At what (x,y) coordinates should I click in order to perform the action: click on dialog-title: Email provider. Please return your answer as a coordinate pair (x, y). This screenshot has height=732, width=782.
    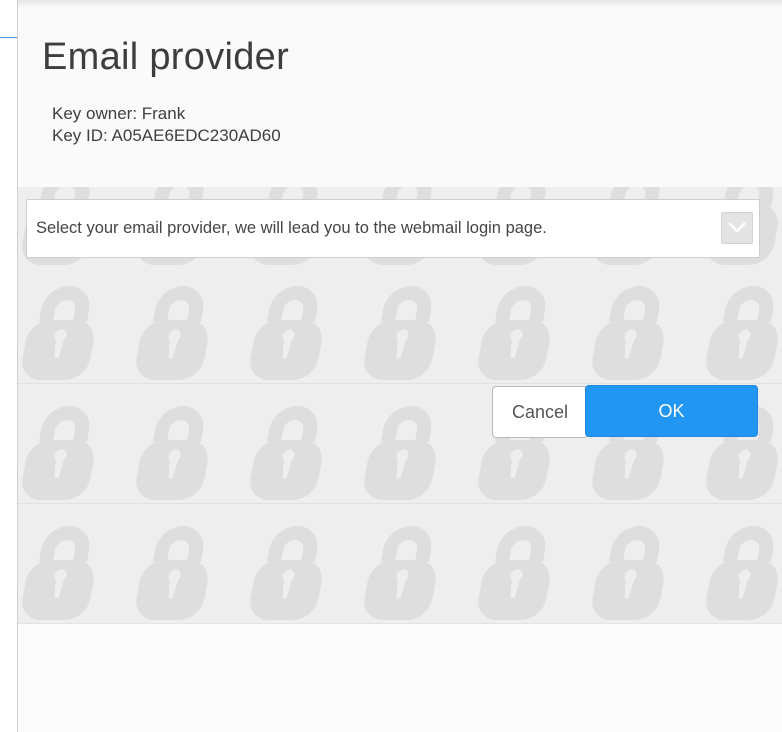
    Looking at the image, I should click on (166, 57).